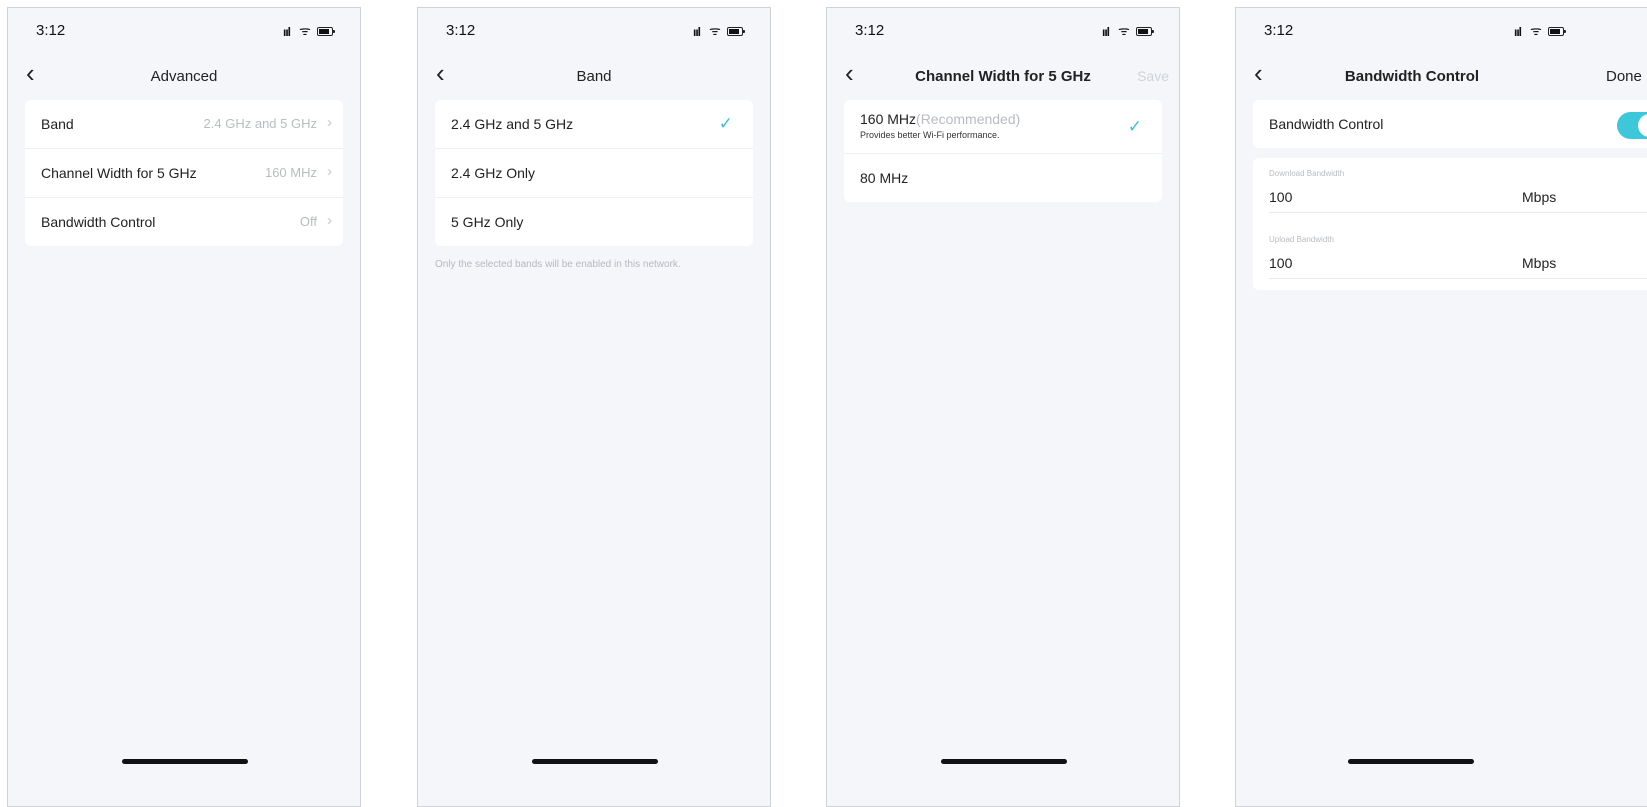 This screenshot has height=807, width=1647. What do you see at coordinates (594, 222) in the screenshot?
I see `band-option-5: 5 GHz Only` at bounding box center [594, 222].